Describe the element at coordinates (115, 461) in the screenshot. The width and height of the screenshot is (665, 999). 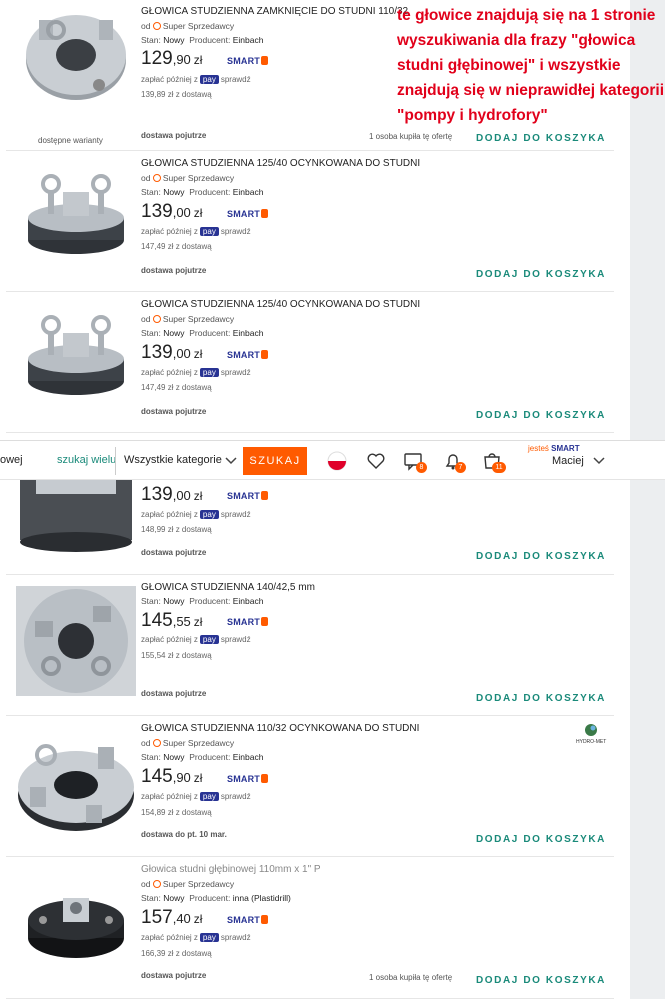
I see `divider` at that location.